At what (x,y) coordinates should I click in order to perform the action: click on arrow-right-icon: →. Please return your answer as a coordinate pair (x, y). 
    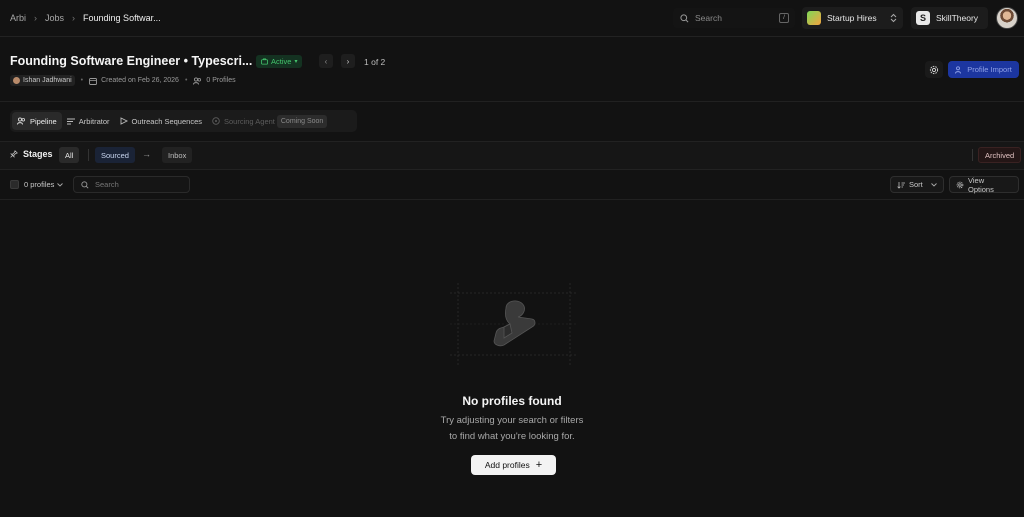
    Looking at the image, I should click on (146, 154).